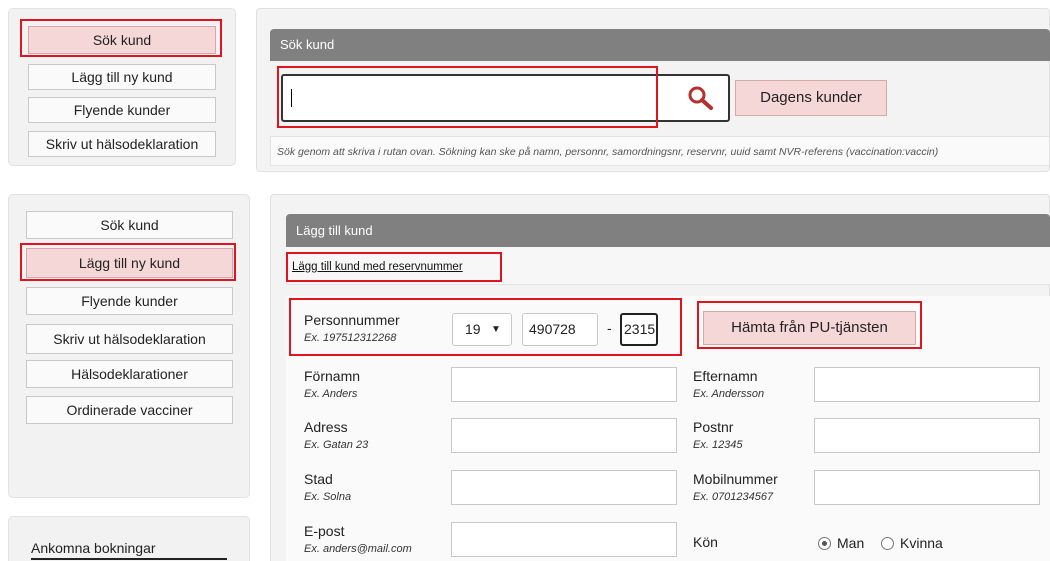 The image size is (1050, 561). Describe the element at coordinates (129, 339) in the screenshot. I see `nav-skriv-ut-halsodeklaration: Skriv ut hälsodeklaration` at that location.